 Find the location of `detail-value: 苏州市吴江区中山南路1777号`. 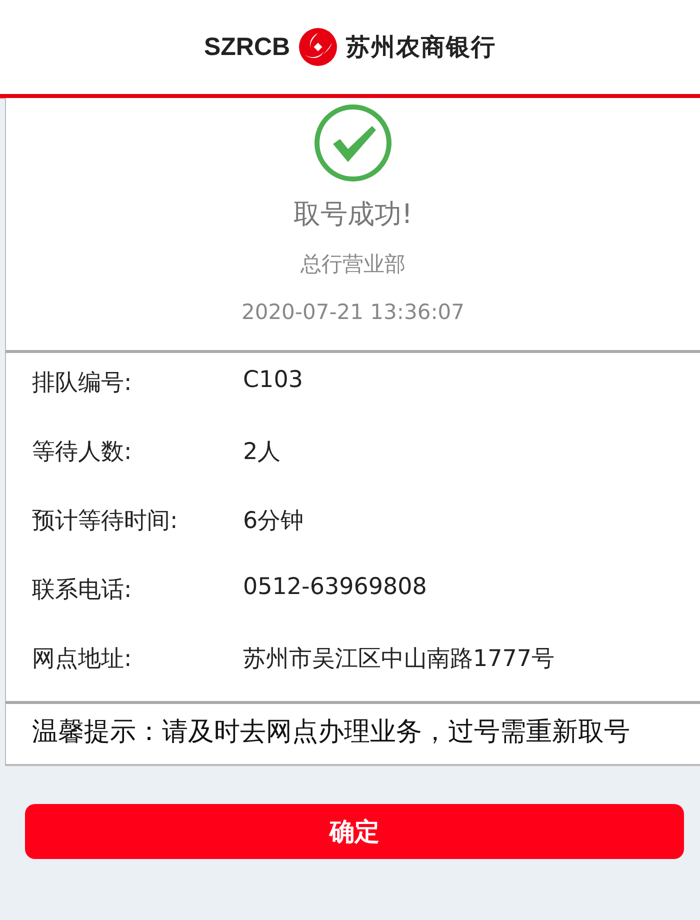

detail-value: 苏州市吴江区中山南路1777号 is located at coordinates (399, 659).